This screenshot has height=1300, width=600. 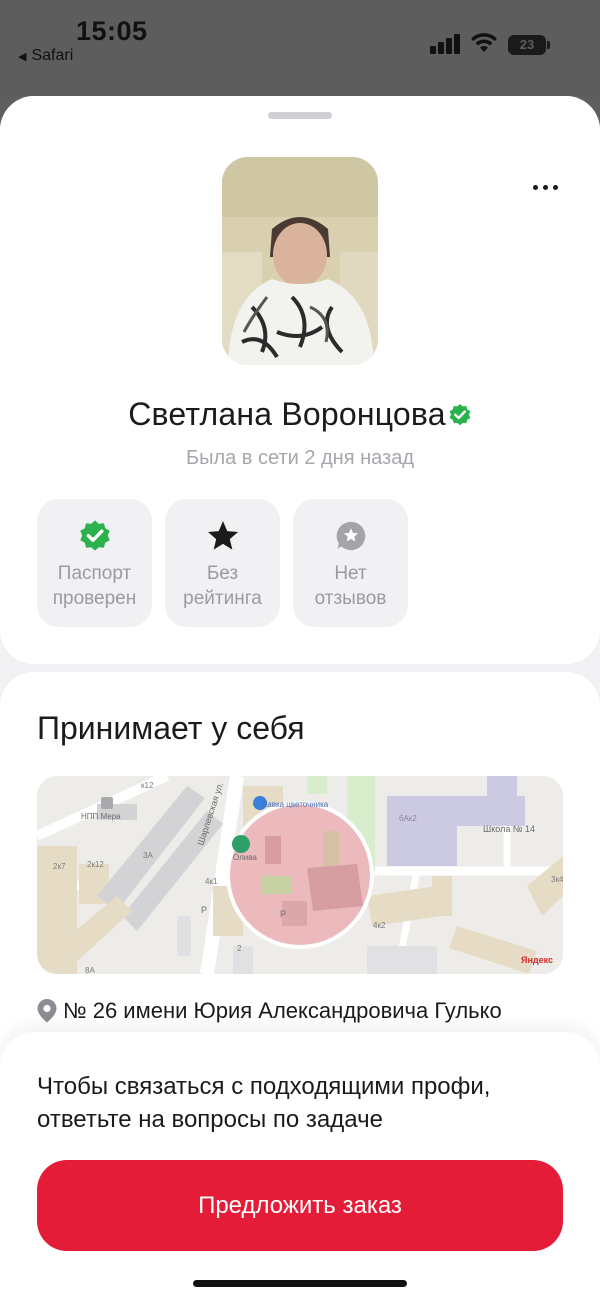 I want to click on svg-text: Лавка цветочника, so click(x=295, y=804).